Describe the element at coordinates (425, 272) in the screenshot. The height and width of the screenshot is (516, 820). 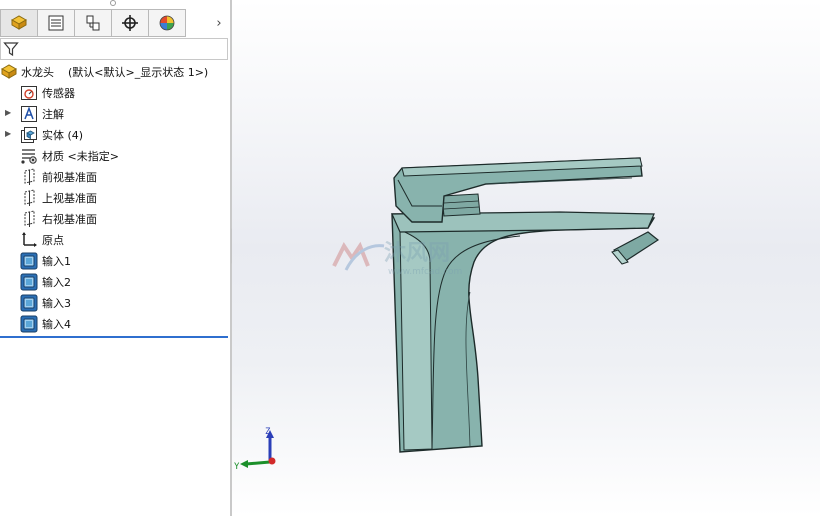
I see `watermark-url: www.mfcad.com` at that location.